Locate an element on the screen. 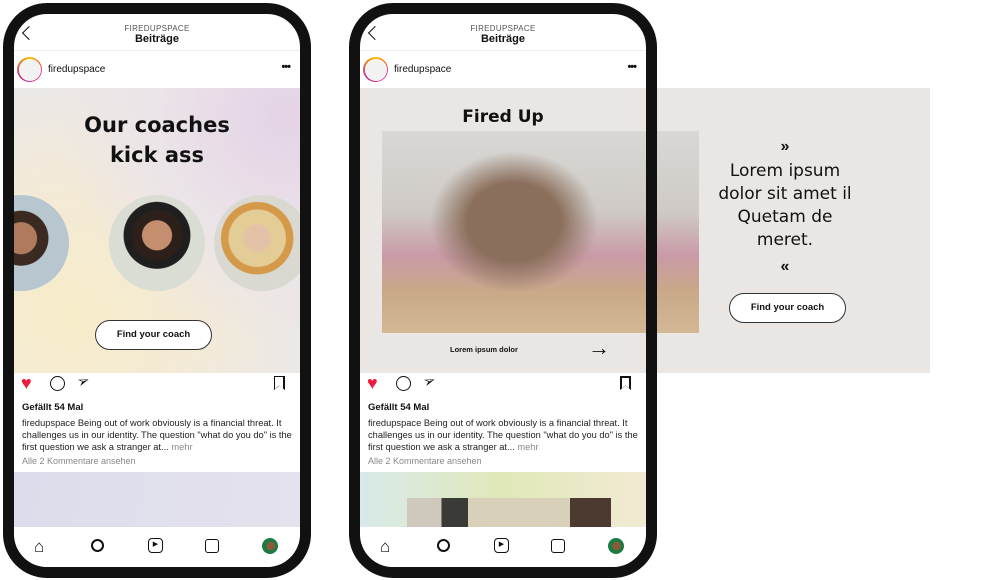 The image size is (1000, 580). post-image: Fired Up Coaches Lorem ipsum dolor → is located at coordinates (503, 230).